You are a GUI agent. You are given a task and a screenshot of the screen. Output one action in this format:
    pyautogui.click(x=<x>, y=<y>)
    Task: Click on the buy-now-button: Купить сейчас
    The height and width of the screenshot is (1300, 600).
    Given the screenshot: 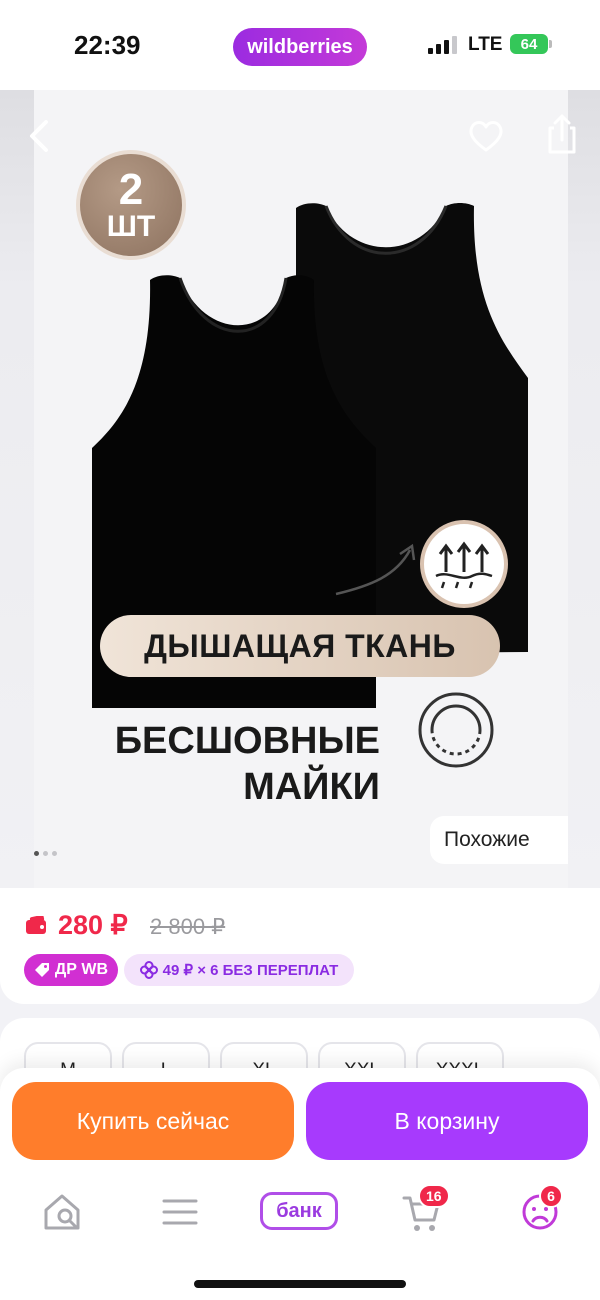 What is the action you would take?
    pyautogui.click(x=153, y=1121)
    